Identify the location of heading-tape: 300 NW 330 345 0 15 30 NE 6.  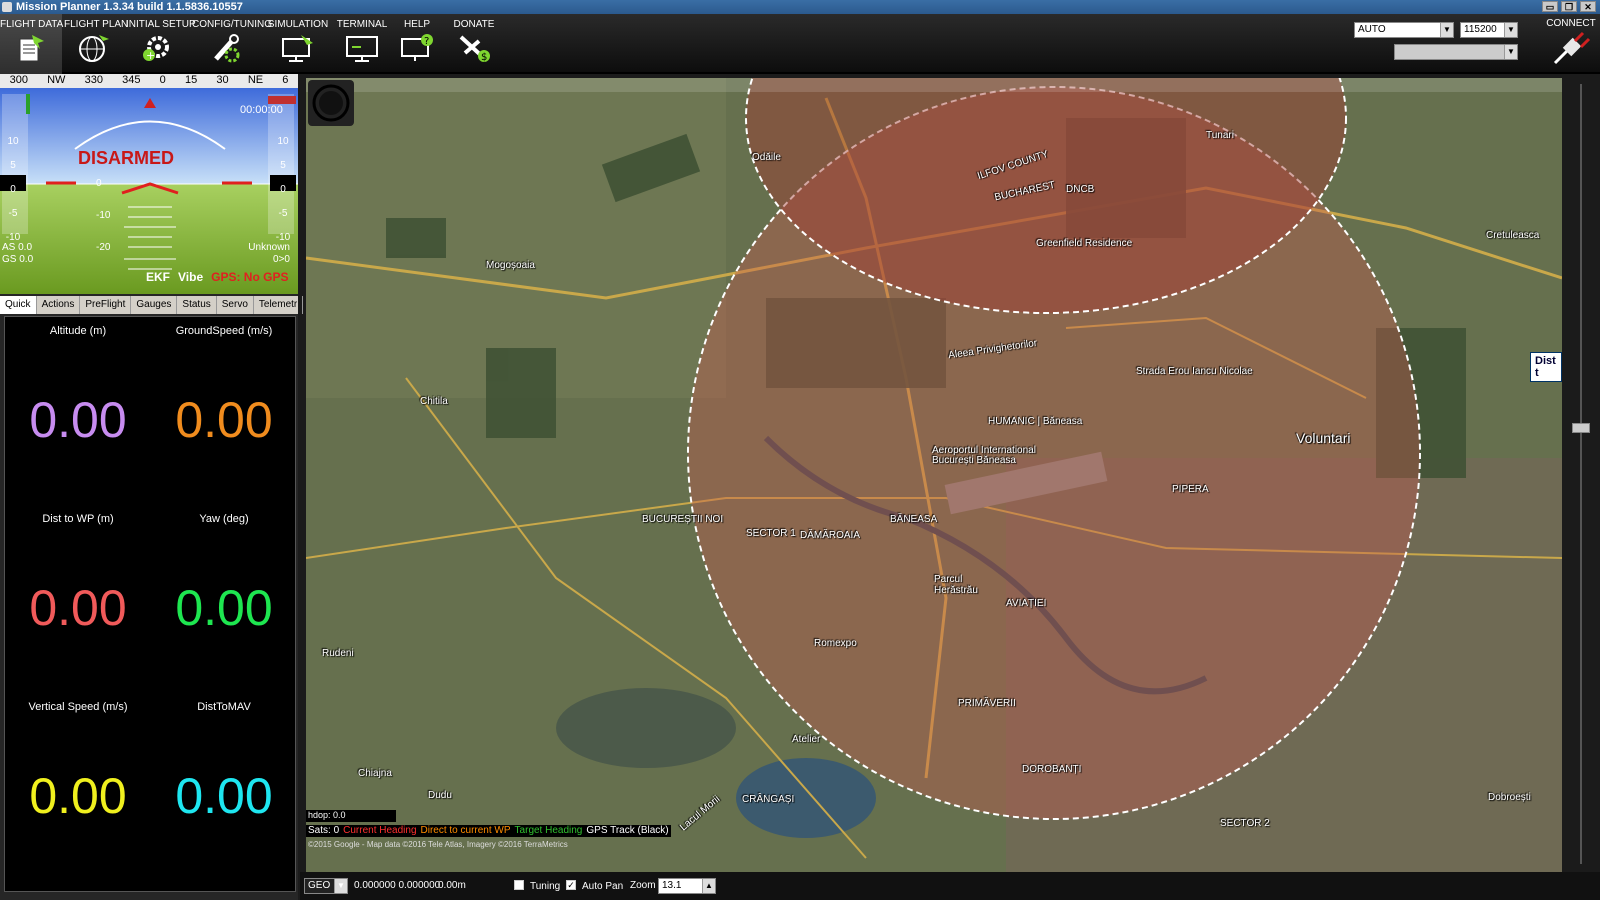
(149, 80).